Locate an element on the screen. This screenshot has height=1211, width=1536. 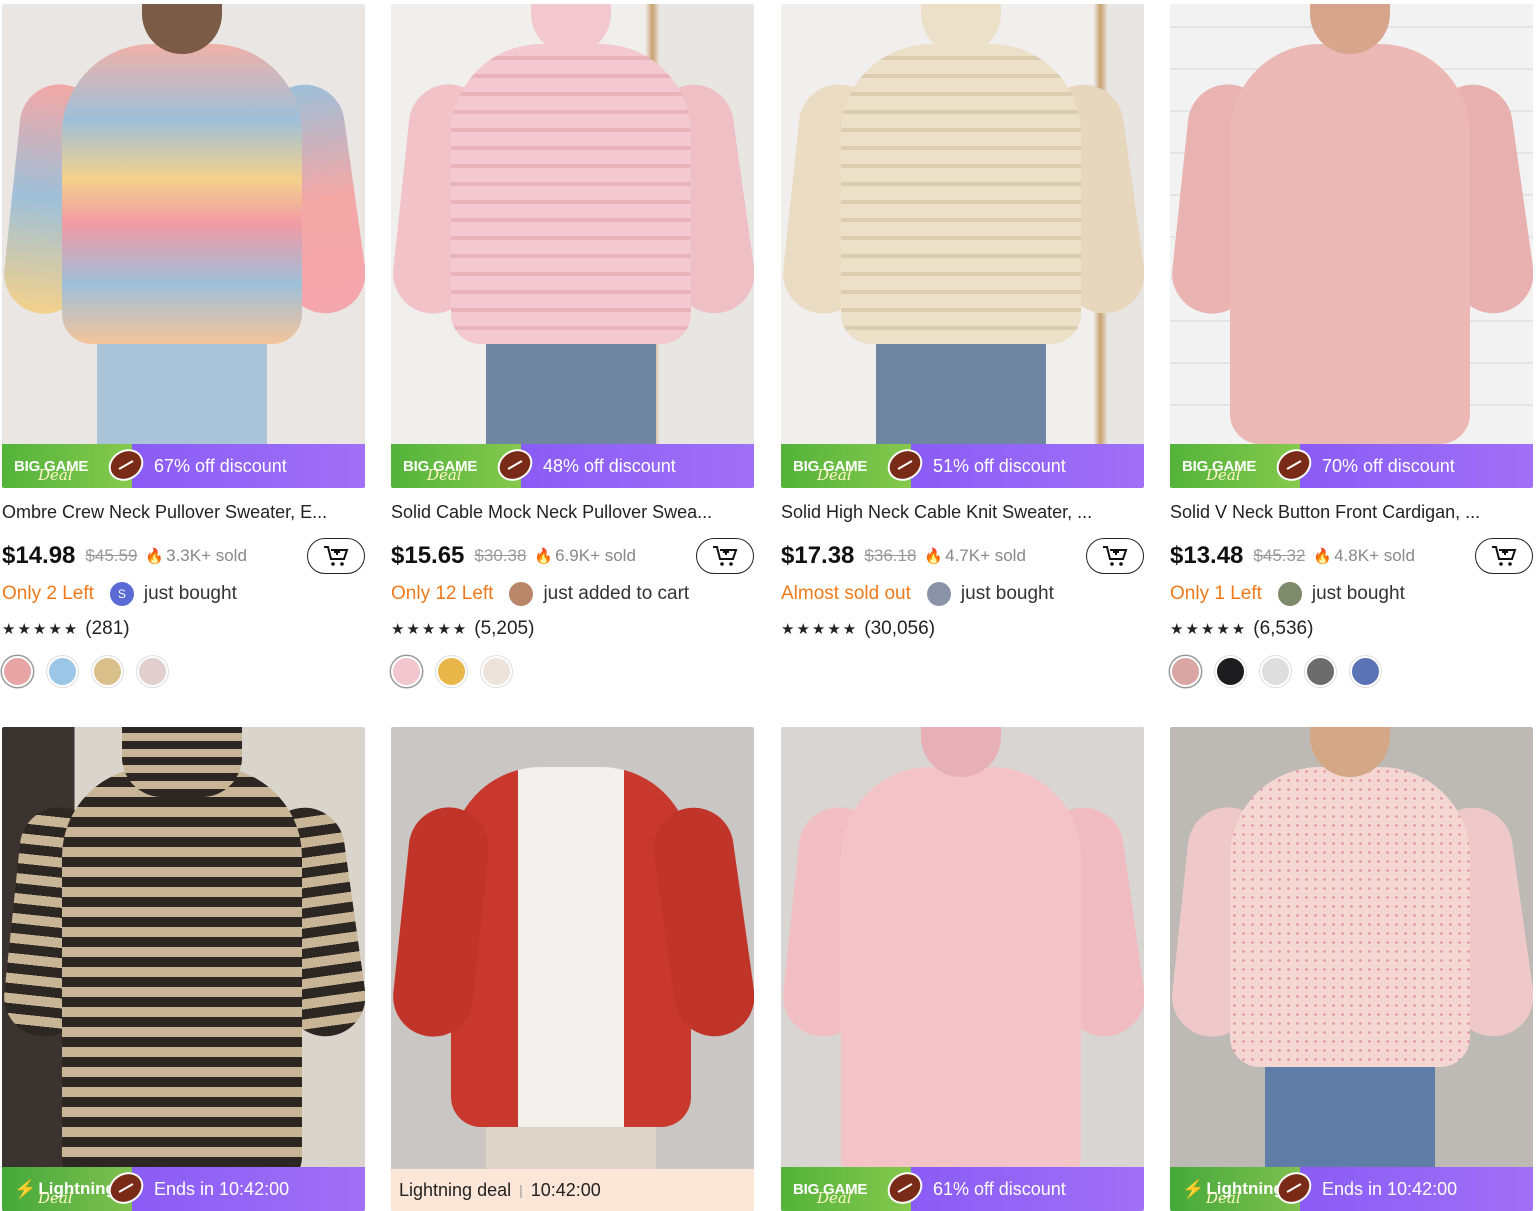
discount-label: 48% off discount is located at coordinates (637, 466).